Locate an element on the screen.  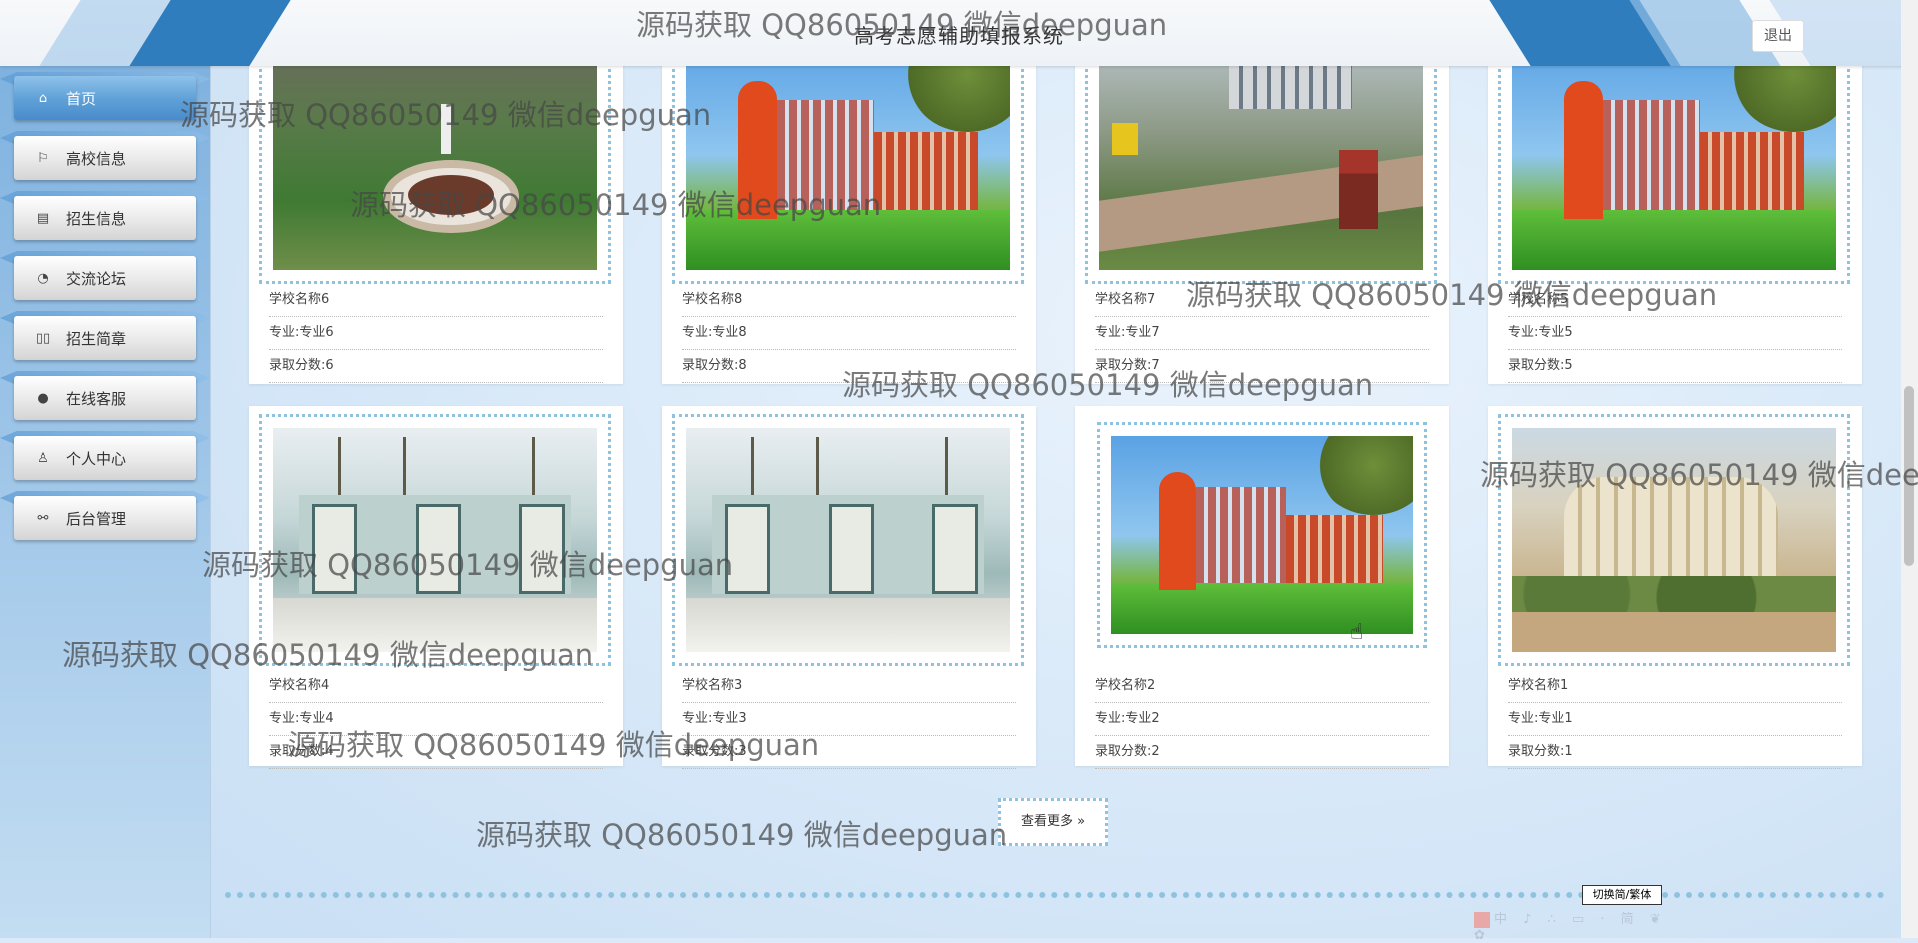
school-name: 学校名称6 is located at coordinates (436, 300).